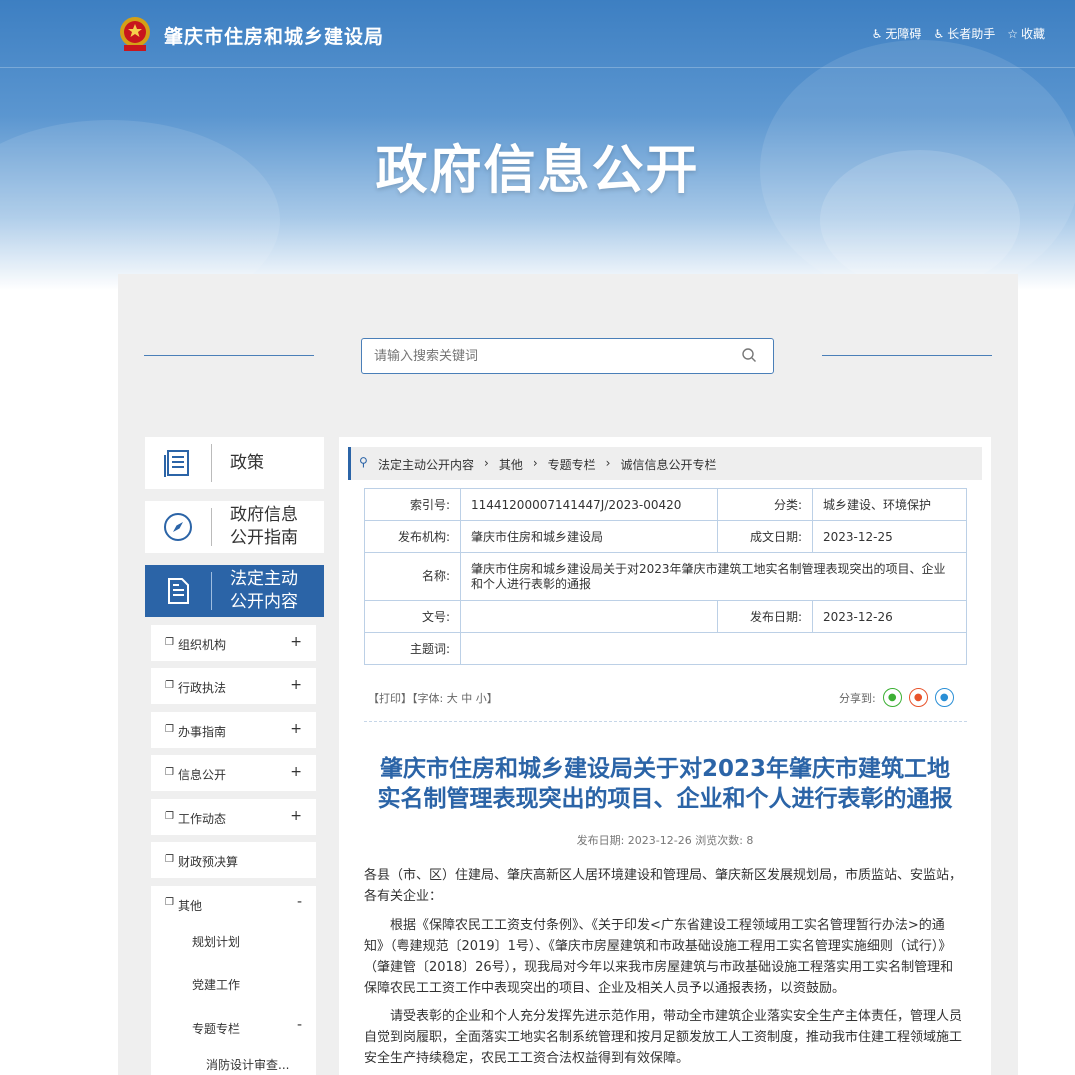 The image size is (1075, 1075). Describe the element at coordinates (765, 616) in the screenshot. I see `meta-label: 发布日期:` at that location.